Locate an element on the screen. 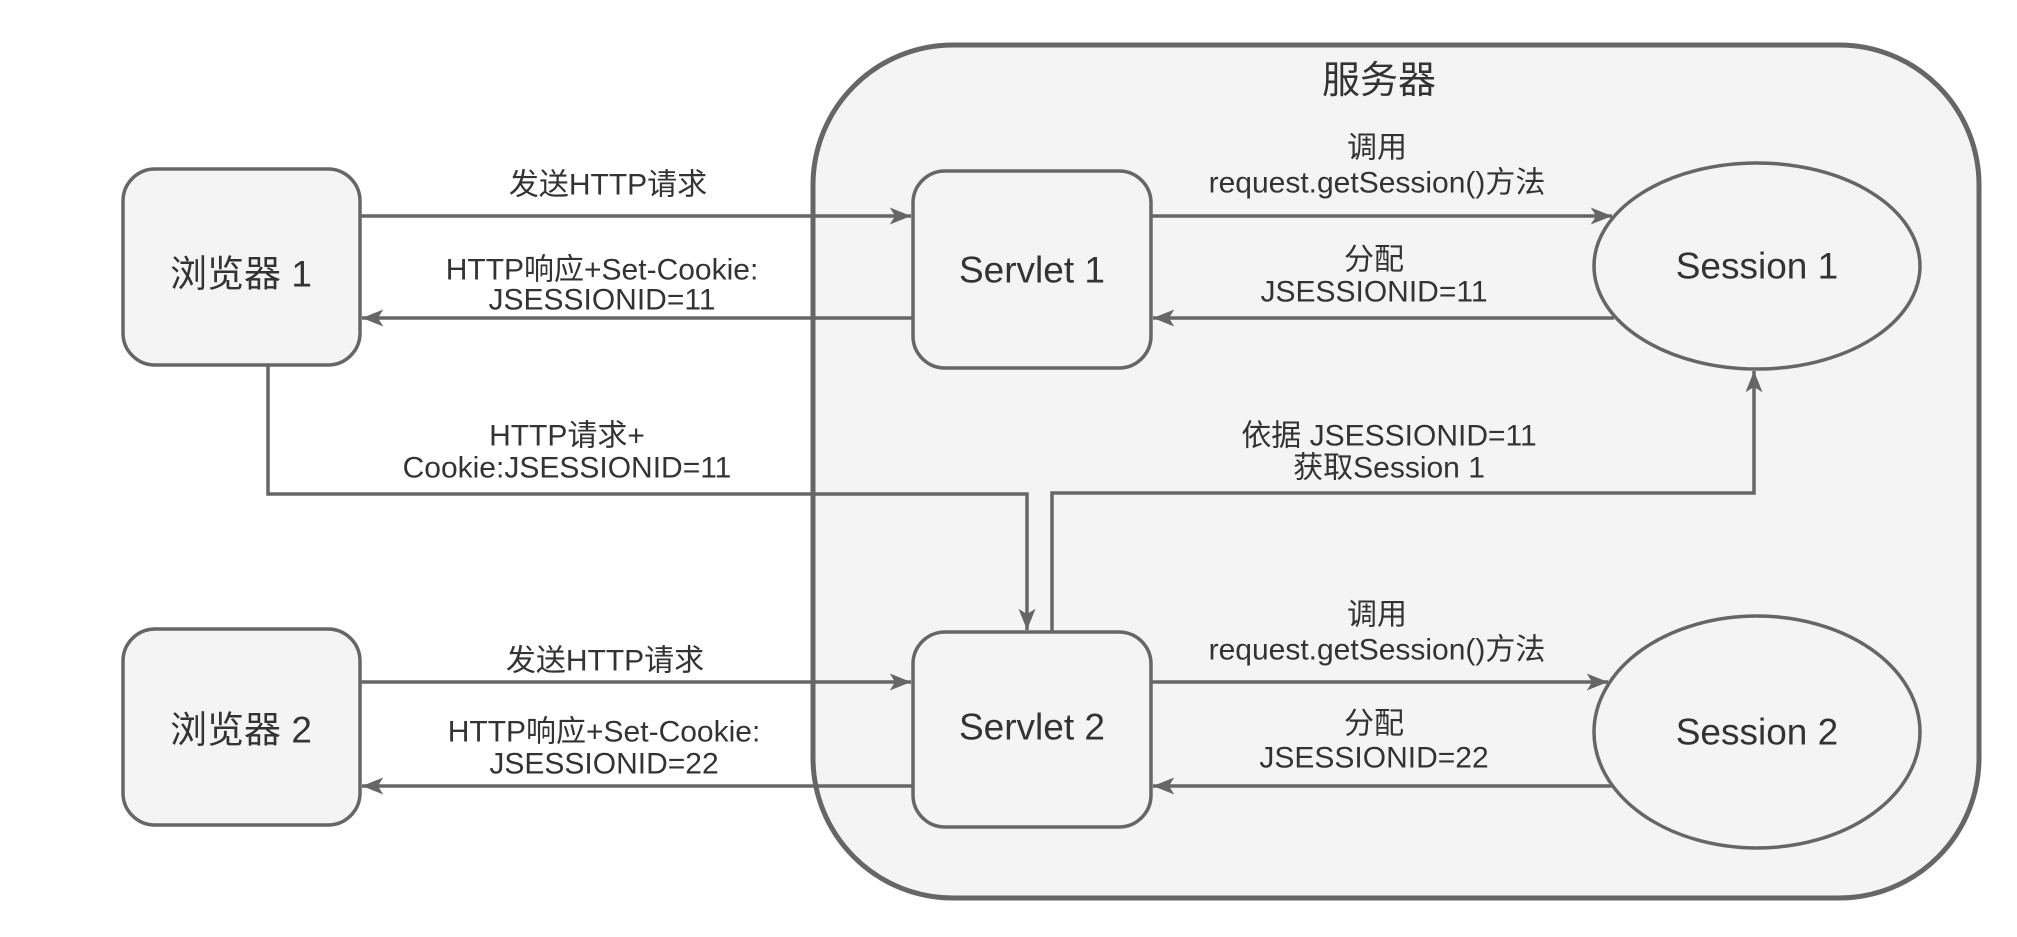 The image size is (2017, 937). label-browser2-response-line1: HTTP响应+Set-Cookie: is located at coordinates (604, 732).